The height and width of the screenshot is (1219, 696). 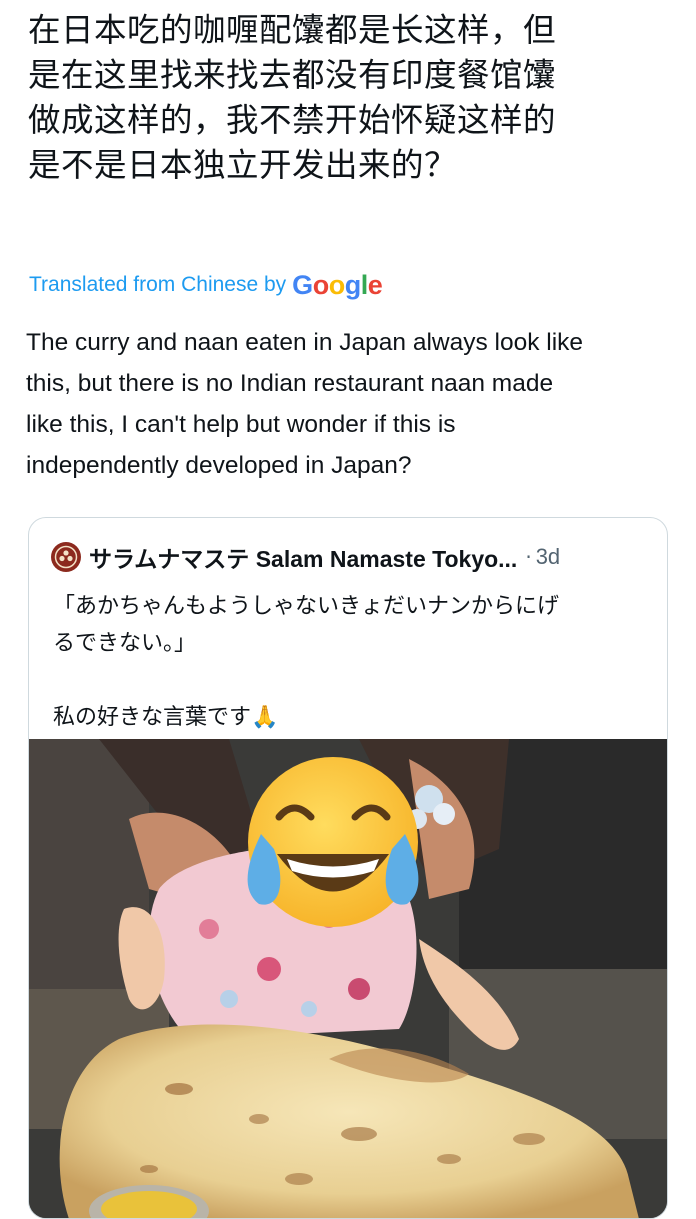 I want to click on google-letter-2: o, so click(x=321, y=284).